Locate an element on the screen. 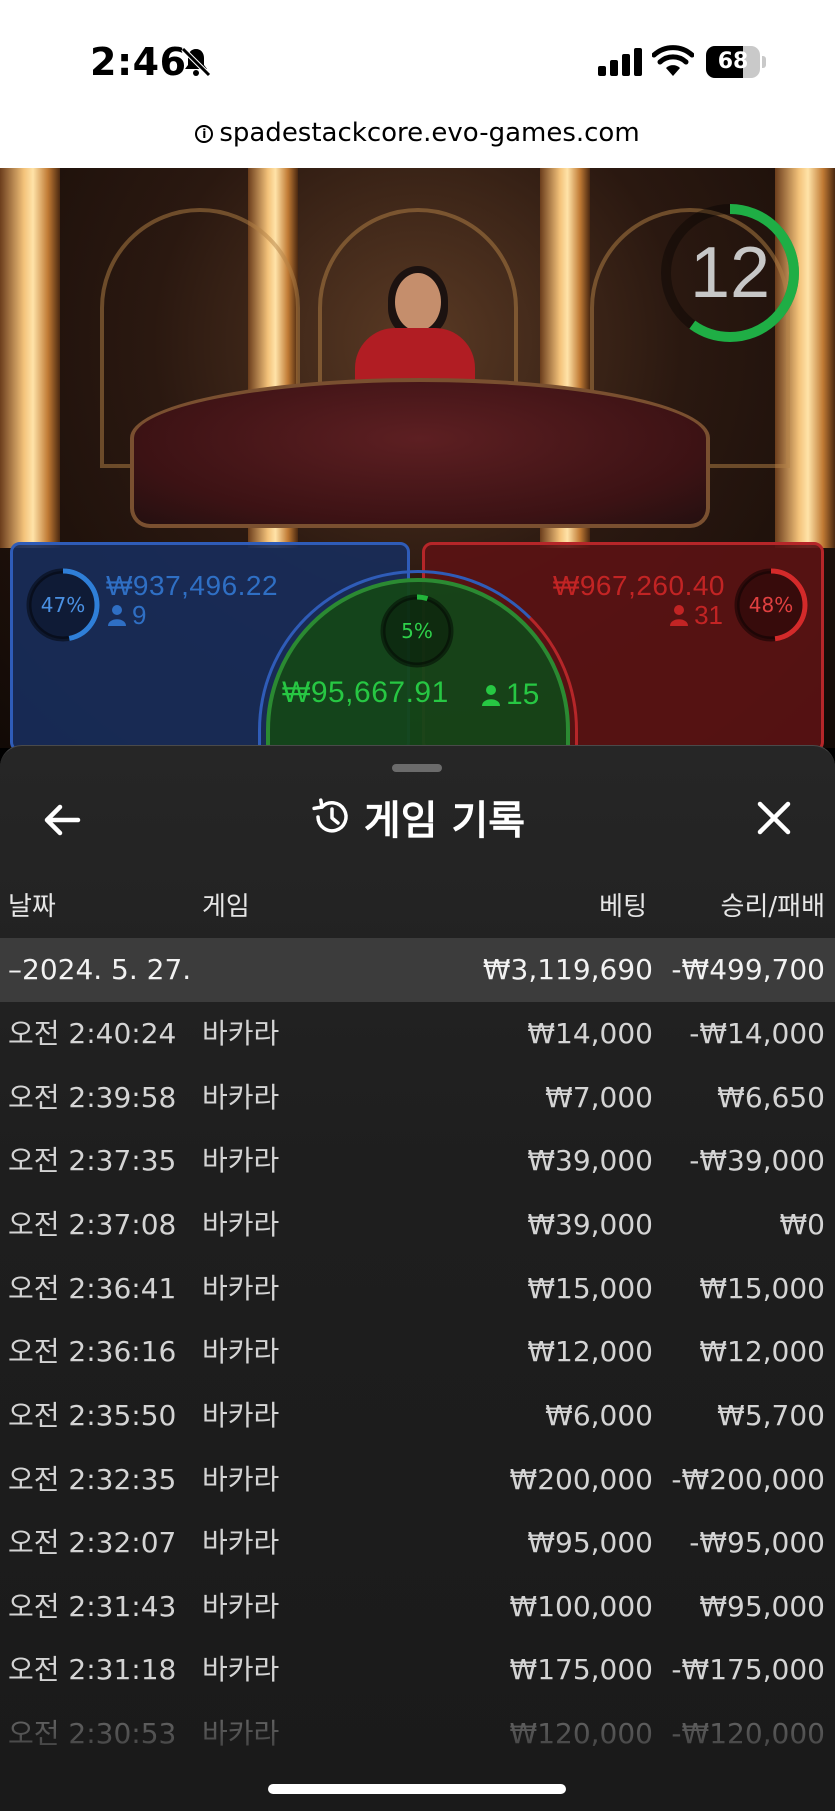 The height and width of the screenshot is (1811, 835). sheet-header: 게임 기록 is located at coordinates (417, 818).